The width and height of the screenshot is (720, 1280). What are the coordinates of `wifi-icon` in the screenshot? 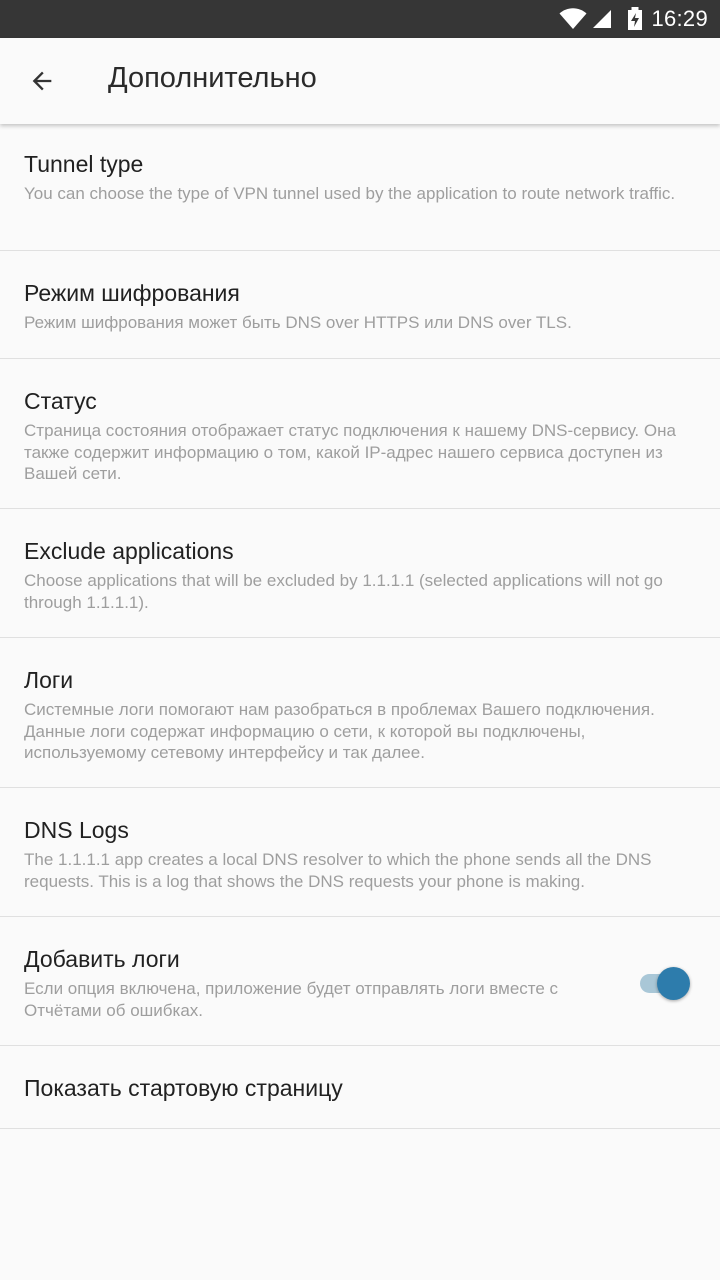 It's located at (573, 18).